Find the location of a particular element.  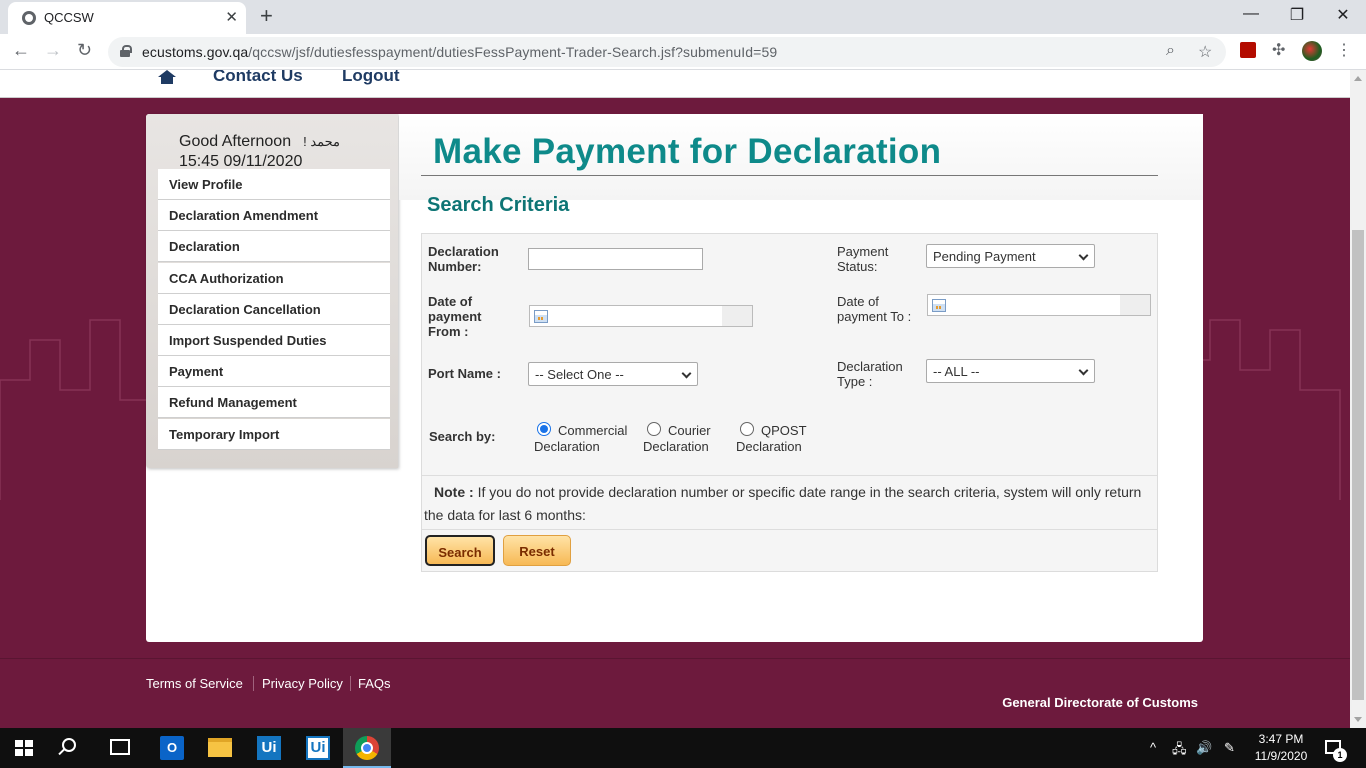

close-tab-icon: ✕ is located at coordinates (231, 17).